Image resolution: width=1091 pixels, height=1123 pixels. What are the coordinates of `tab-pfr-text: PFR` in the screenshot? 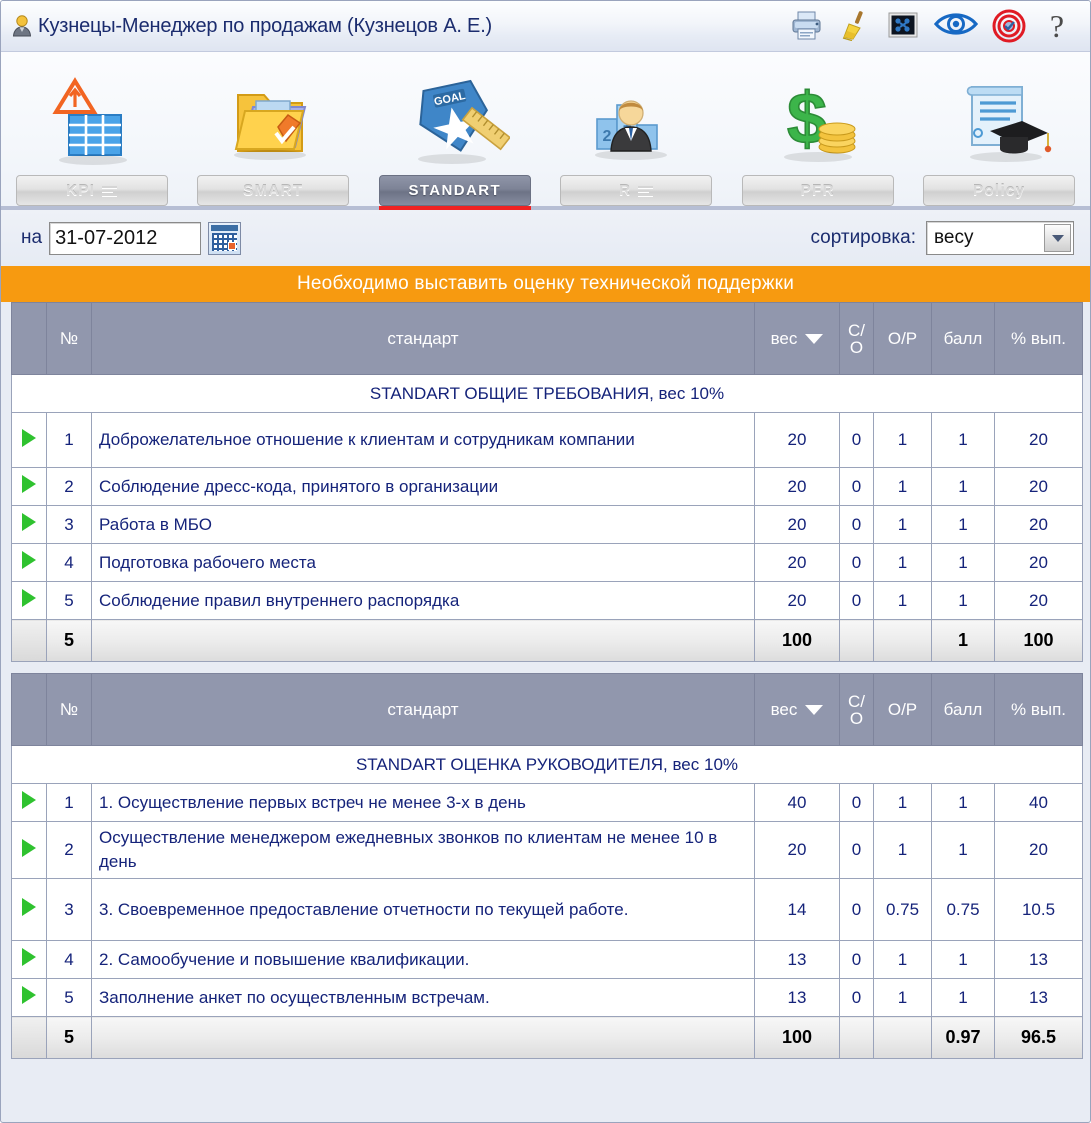 It's located at (817, 190).